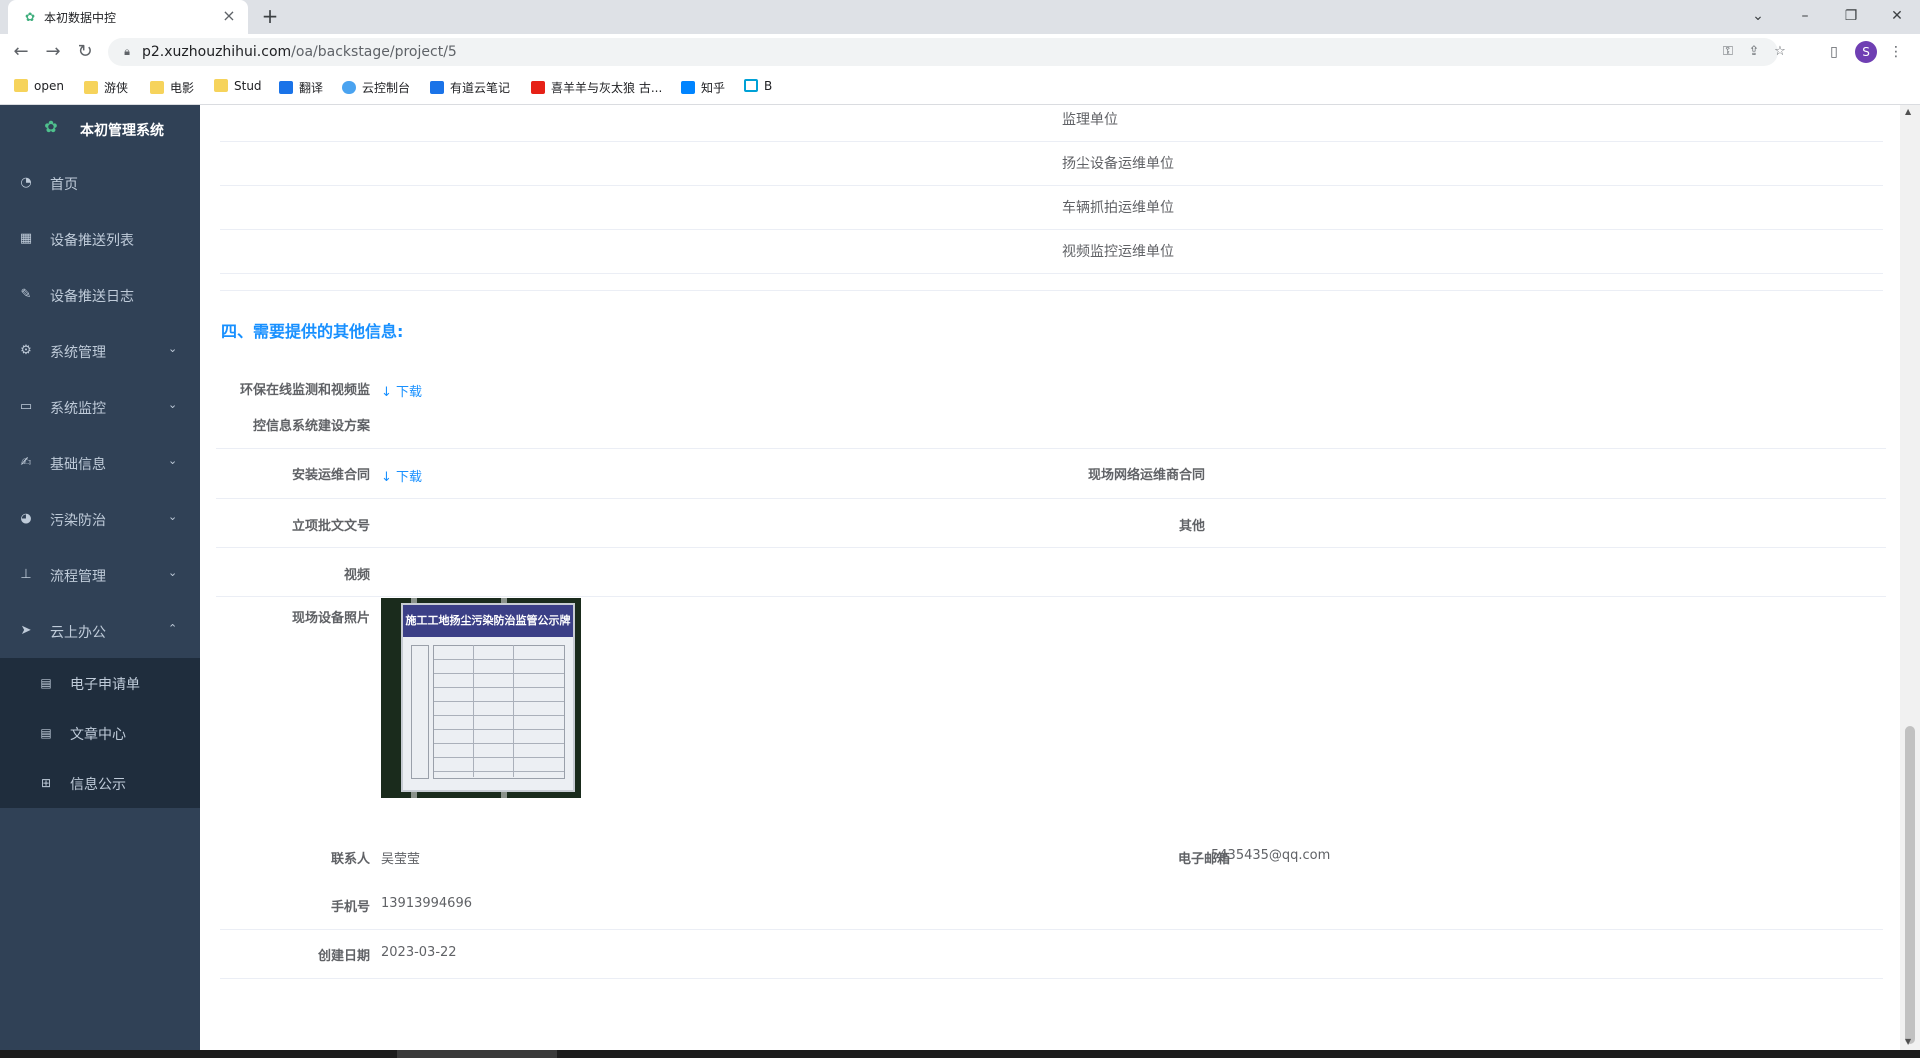  What do you see at coordinates (173, 628) in the screenshot?
I see `chevron-up-icon: ⌃` at bounding box center [173, 628].